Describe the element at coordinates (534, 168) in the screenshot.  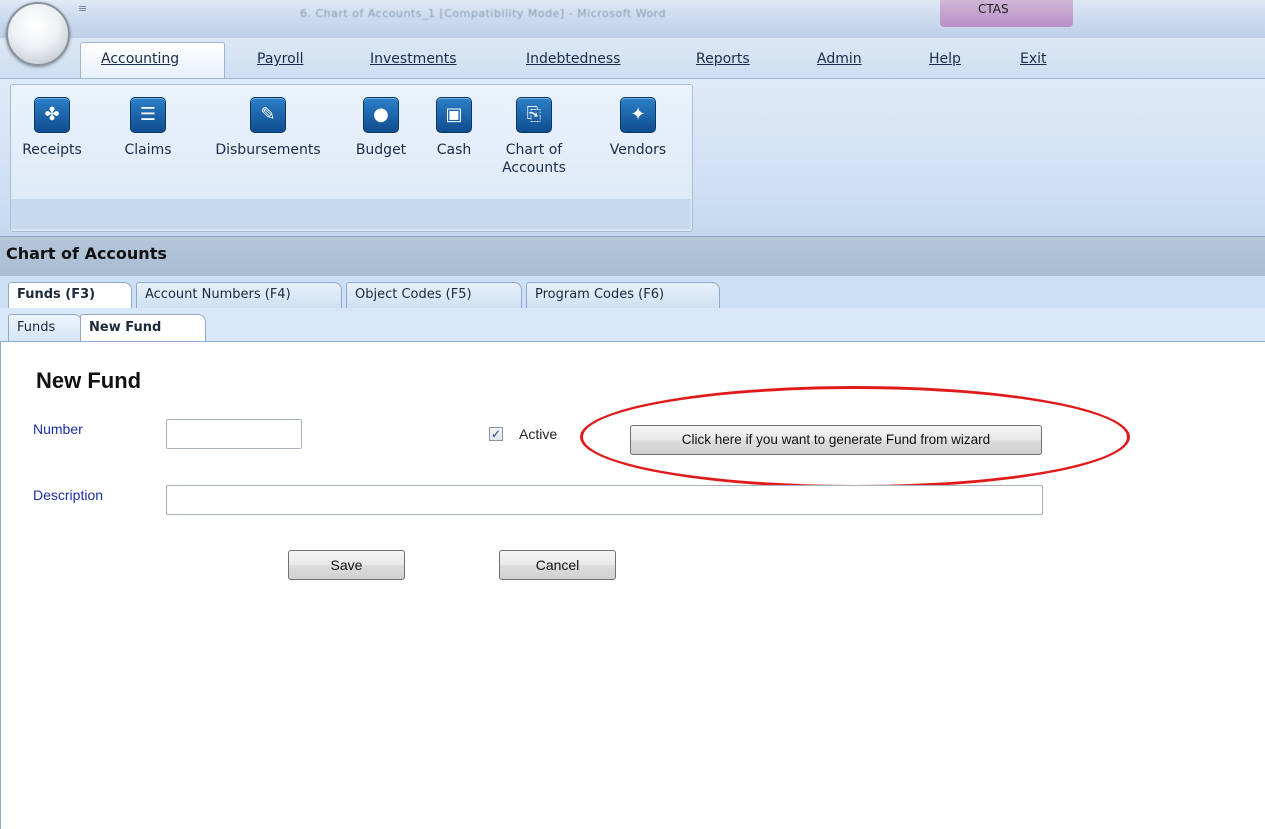
I see `chart-of-accounts-label-line2: Accounts` at that location.